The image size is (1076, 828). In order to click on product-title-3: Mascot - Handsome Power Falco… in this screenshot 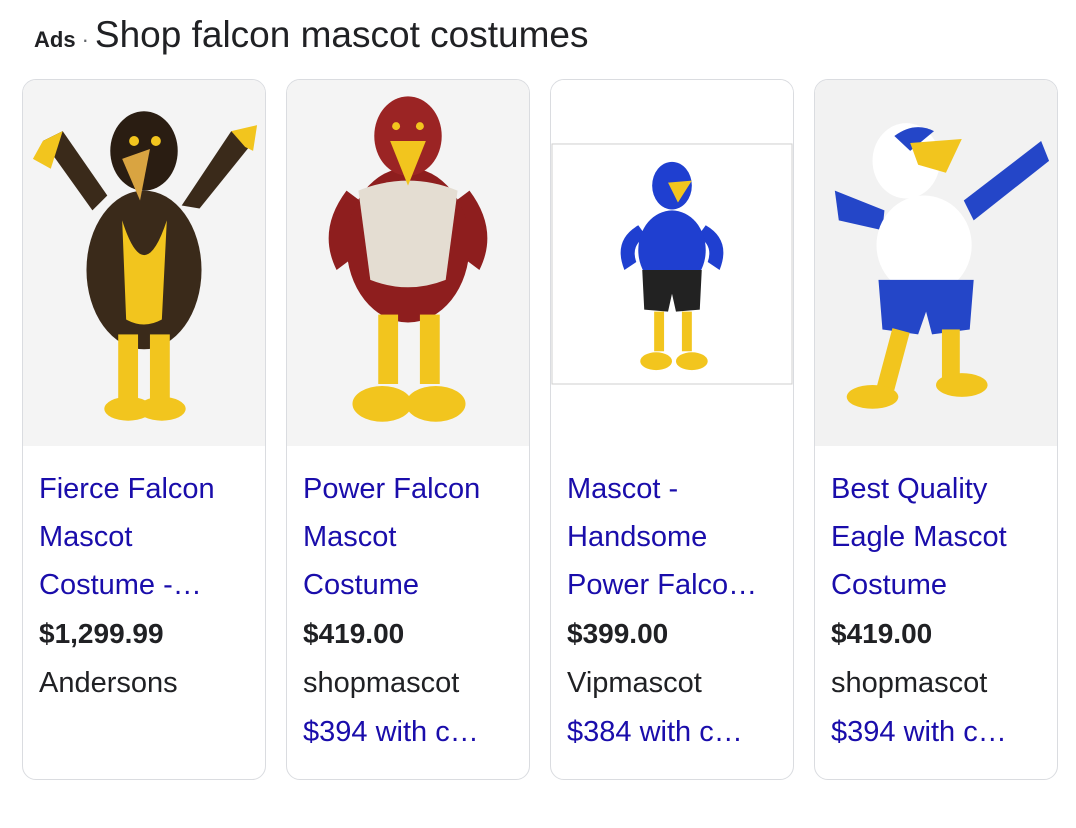, I will do `click(674, 537)`.